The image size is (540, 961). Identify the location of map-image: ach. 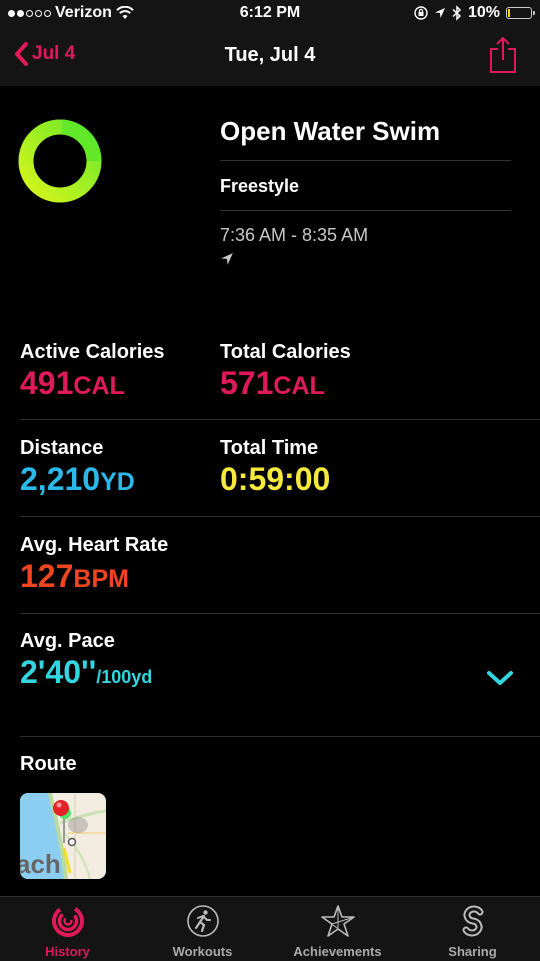
(63, 836).